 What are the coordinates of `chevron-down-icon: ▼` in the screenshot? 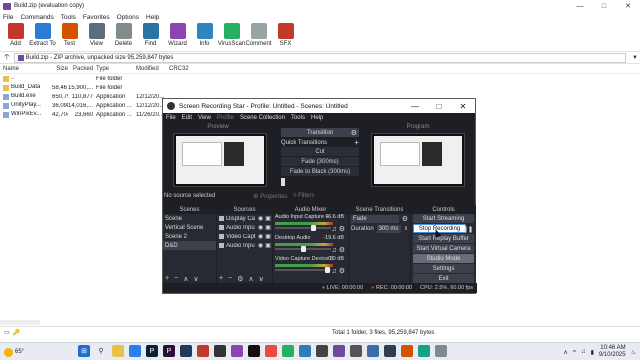 It's located at (635, 58).